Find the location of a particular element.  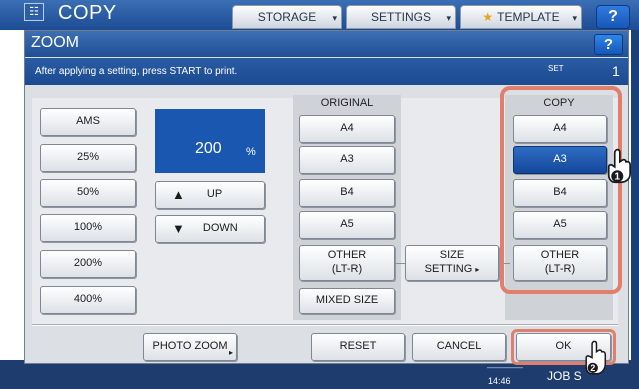

set-count: 1 is located at coordinates (616, 71).